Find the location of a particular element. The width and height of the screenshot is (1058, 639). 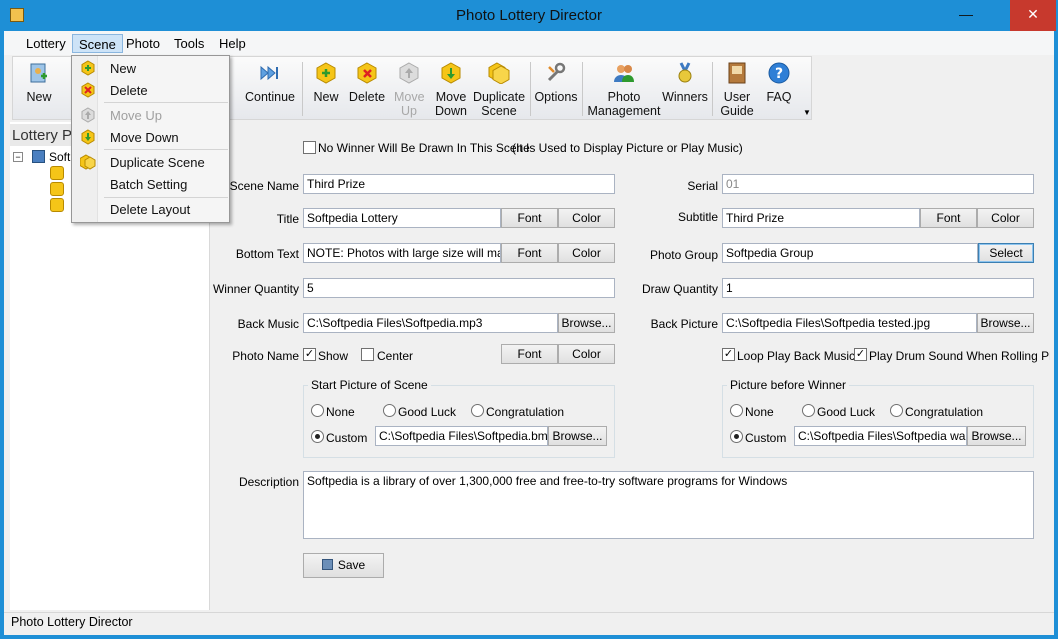

before-good-luck-radio is located at coordinates (808, 410).